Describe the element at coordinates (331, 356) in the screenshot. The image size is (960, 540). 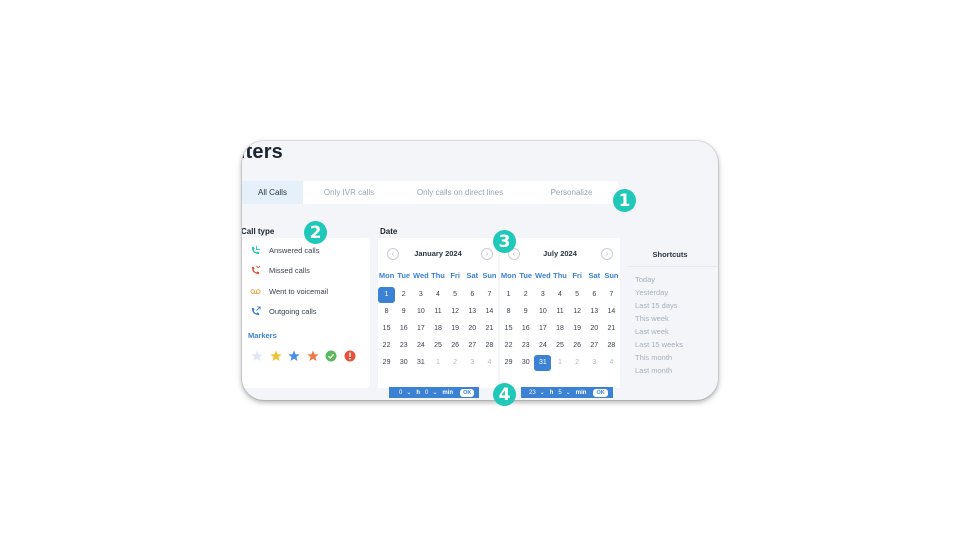
I see `marker-check` at that location.